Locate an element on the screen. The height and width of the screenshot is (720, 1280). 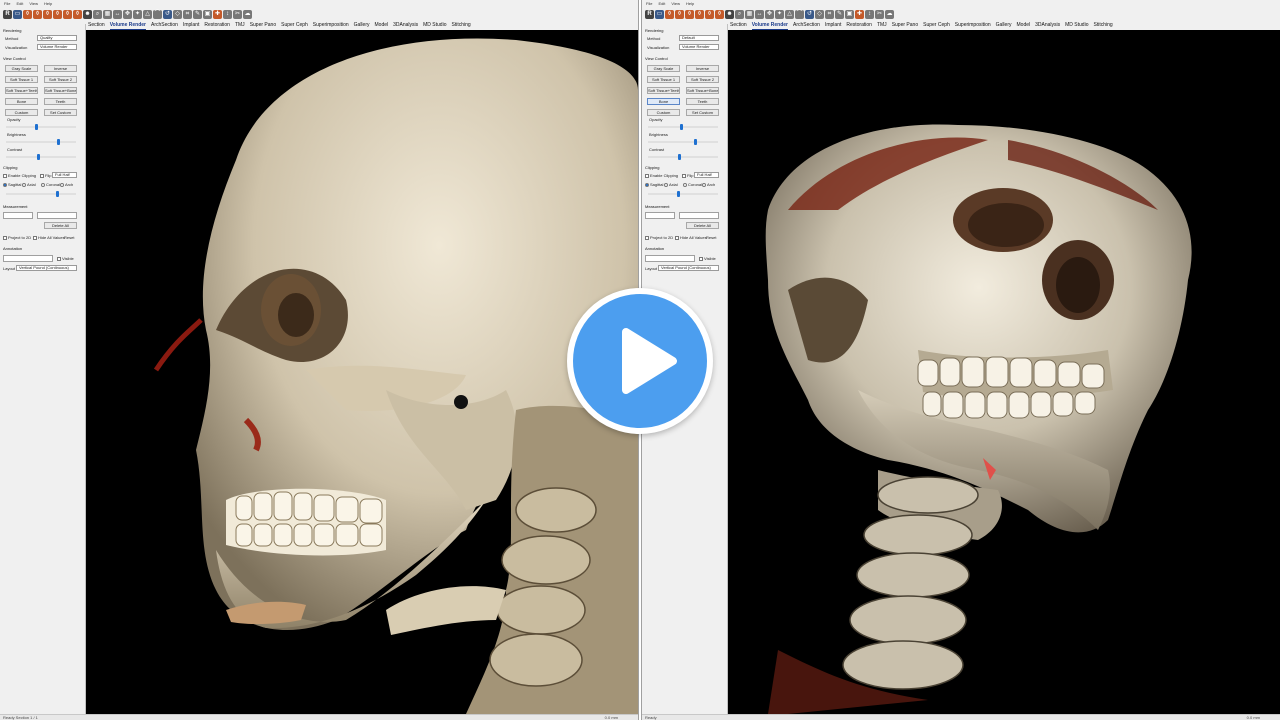
slider-opacity is located at coordinates (683, 127).